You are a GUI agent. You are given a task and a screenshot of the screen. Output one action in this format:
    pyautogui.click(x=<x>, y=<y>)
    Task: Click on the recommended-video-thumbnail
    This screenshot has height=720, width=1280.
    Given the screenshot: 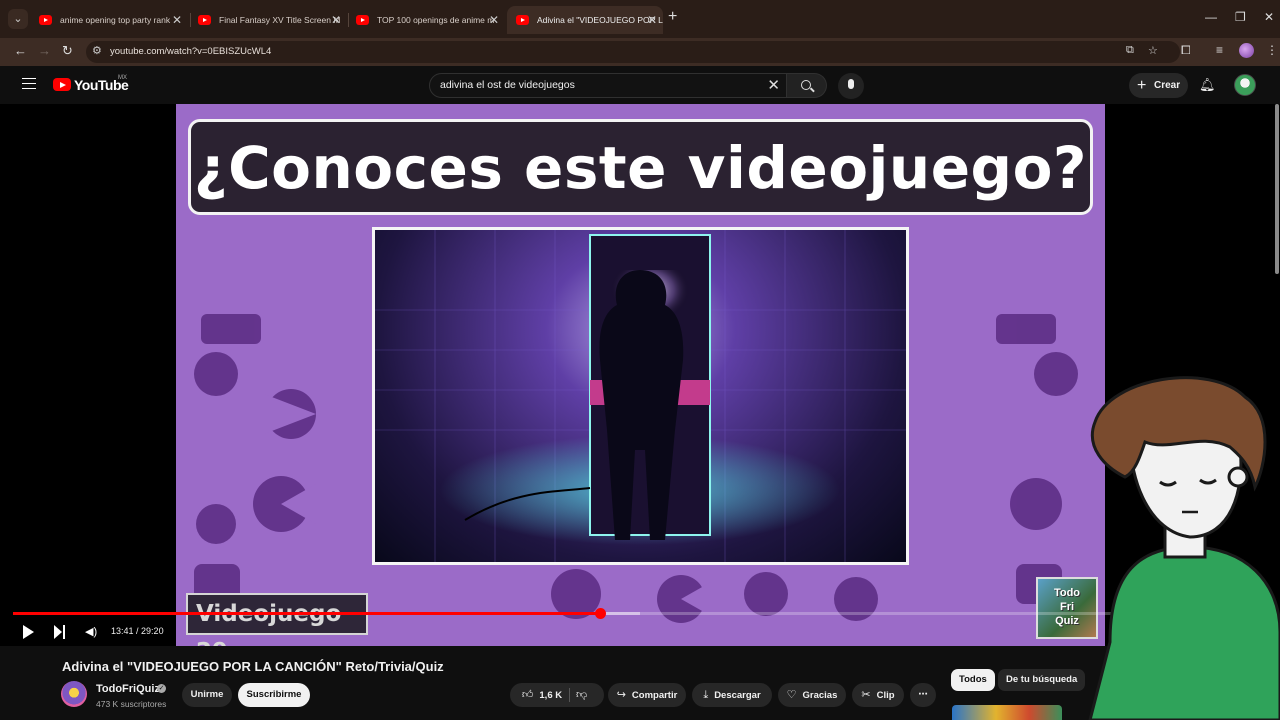 What is the action you would take?
    pyautogui.click(x=1007, y=712)
    